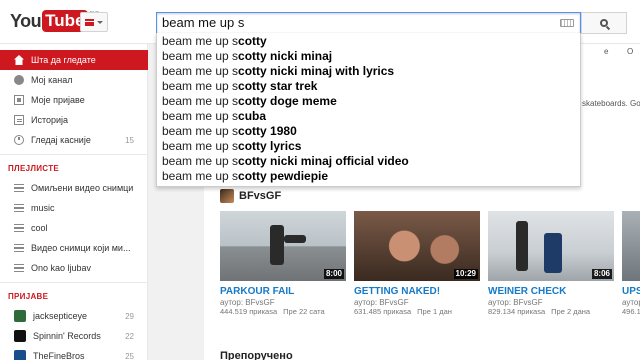 The image size is (640, 360). I want to click on video-author: аутор, so click(631, 302).